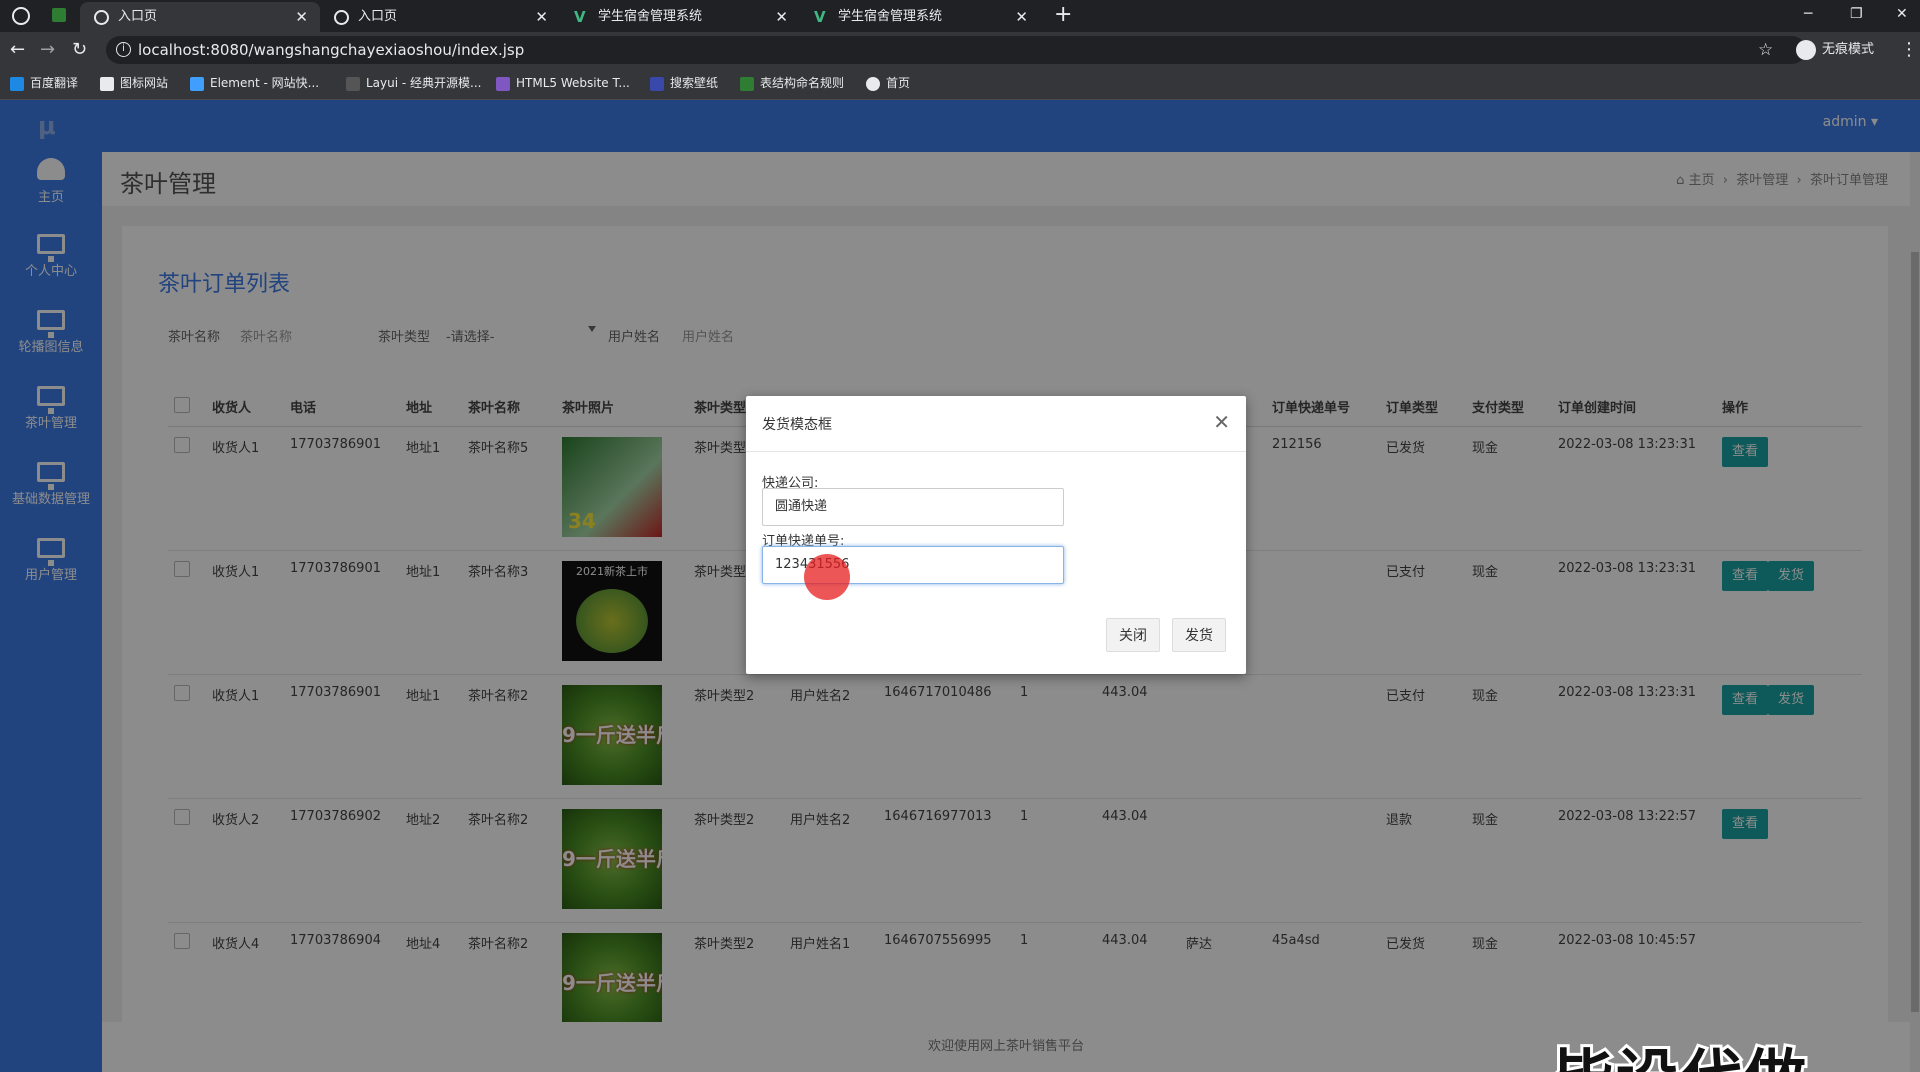 This screenshot has width=1920, height=1072. Describe the element at coordinates (1063, 15) in the screenshot. I see `new-tab-icon: +` at that location.